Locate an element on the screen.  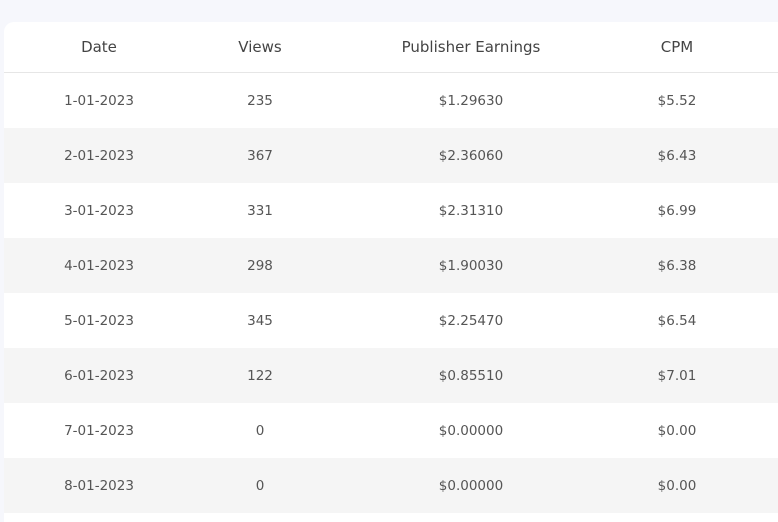
cell-views: 367 is located at coordinates (260, 155).